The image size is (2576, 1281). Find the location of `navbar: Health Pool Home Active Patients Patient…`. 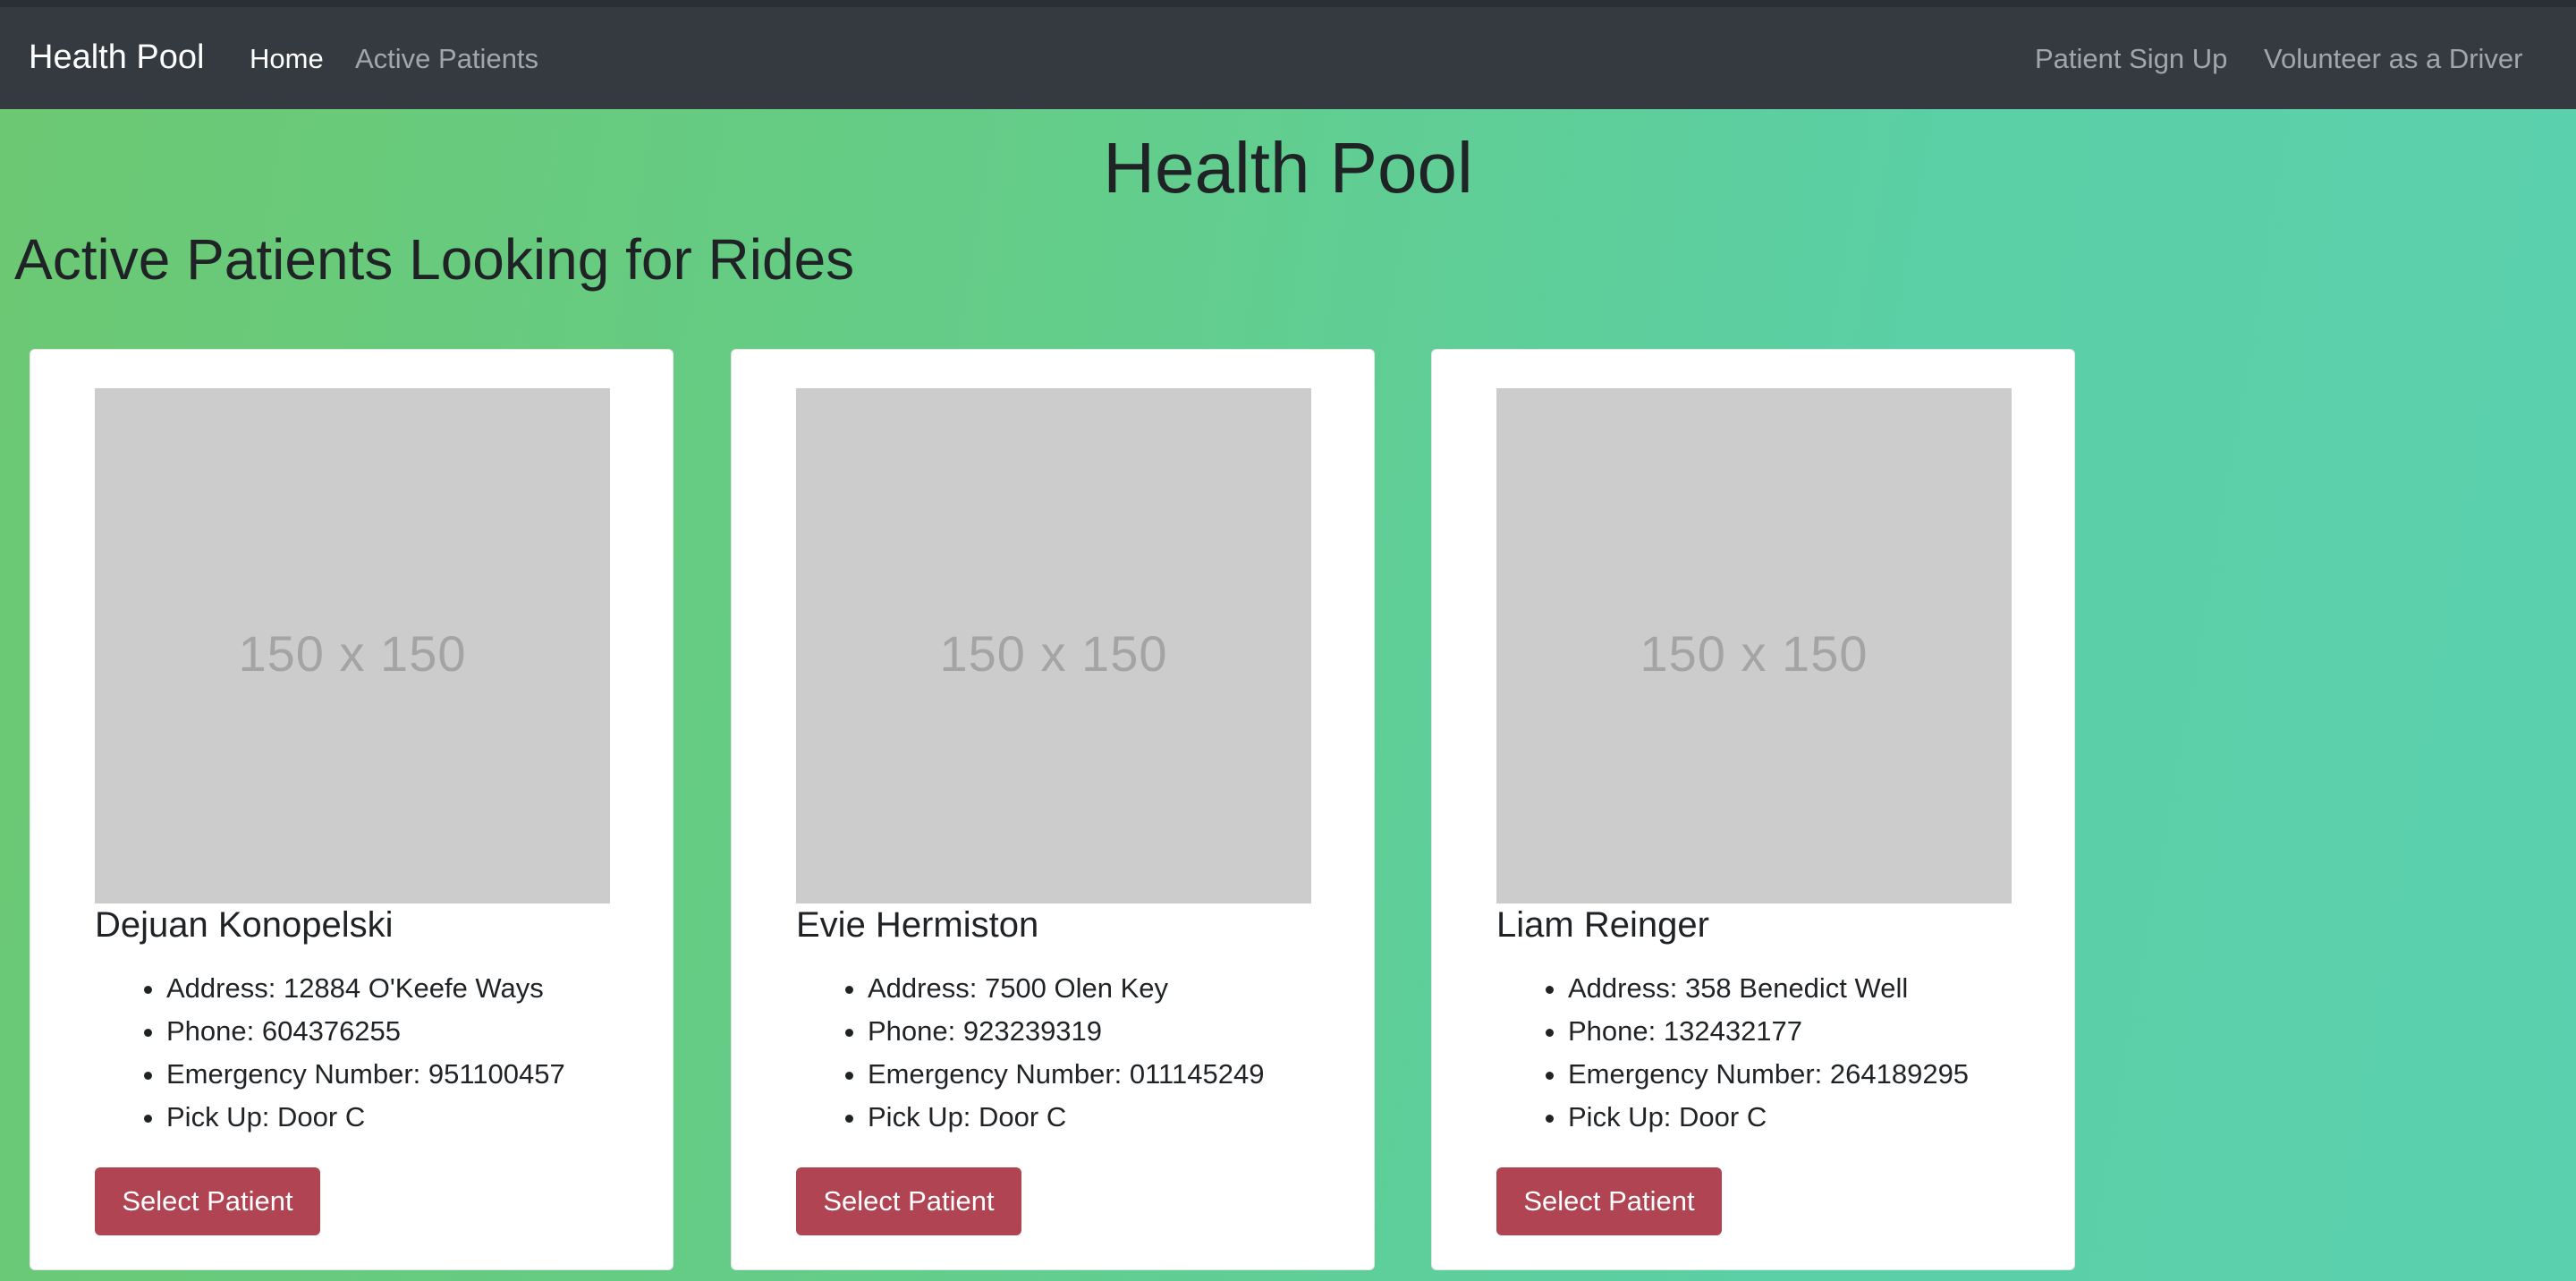

navbar: Health Pool Home Active Patients Patient… is located at coordinates (1288, 58).